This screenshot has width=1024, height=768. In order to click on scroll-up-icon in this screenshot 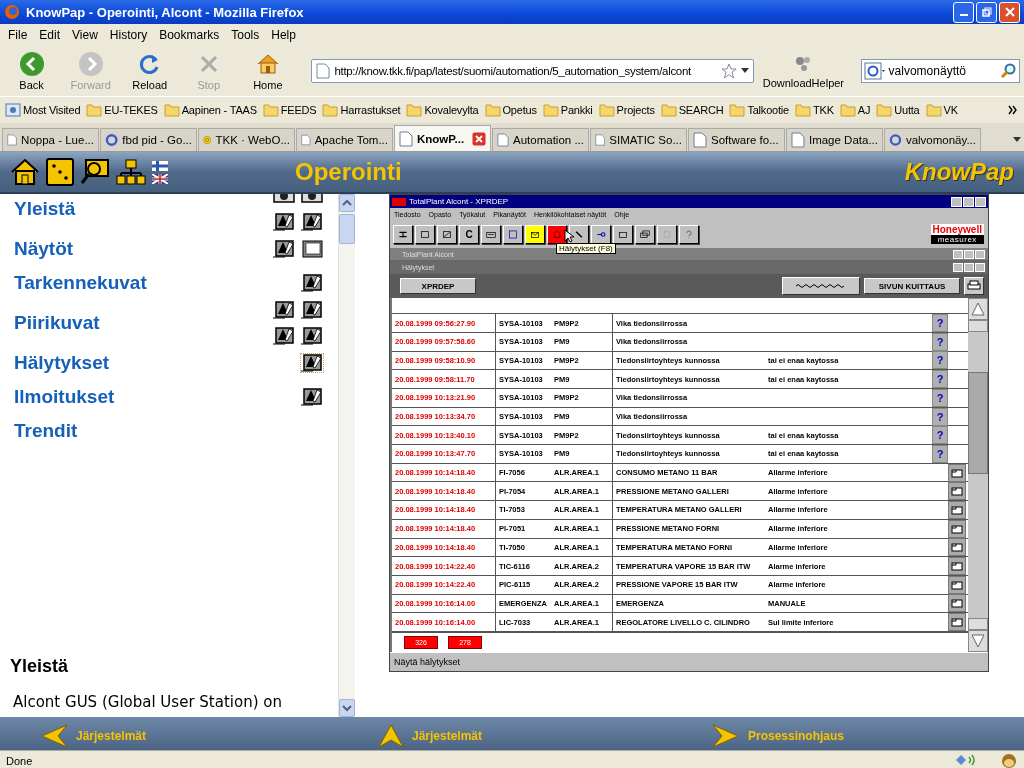, I will do `click(978, 309)`.